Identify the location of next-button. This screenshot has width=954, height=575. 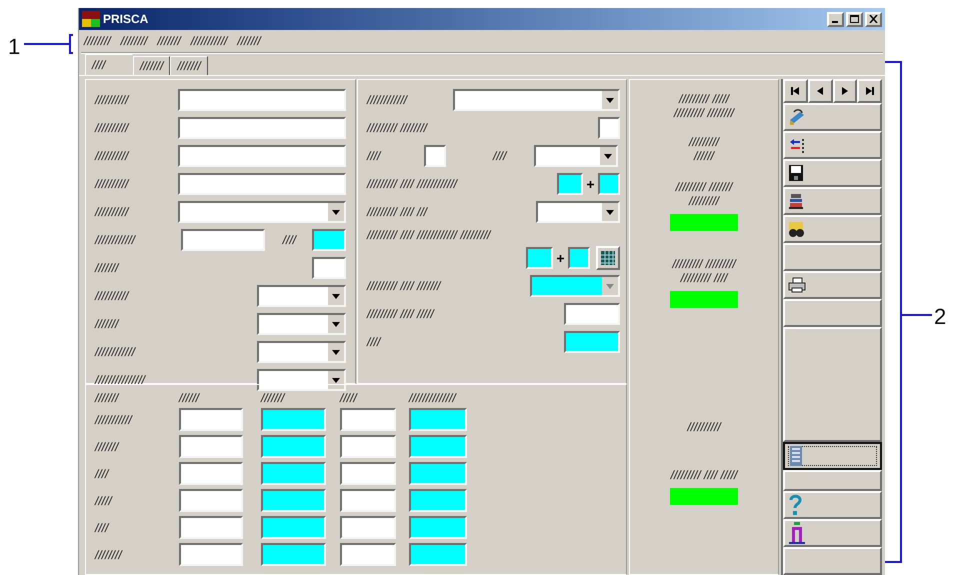
(845, 91).